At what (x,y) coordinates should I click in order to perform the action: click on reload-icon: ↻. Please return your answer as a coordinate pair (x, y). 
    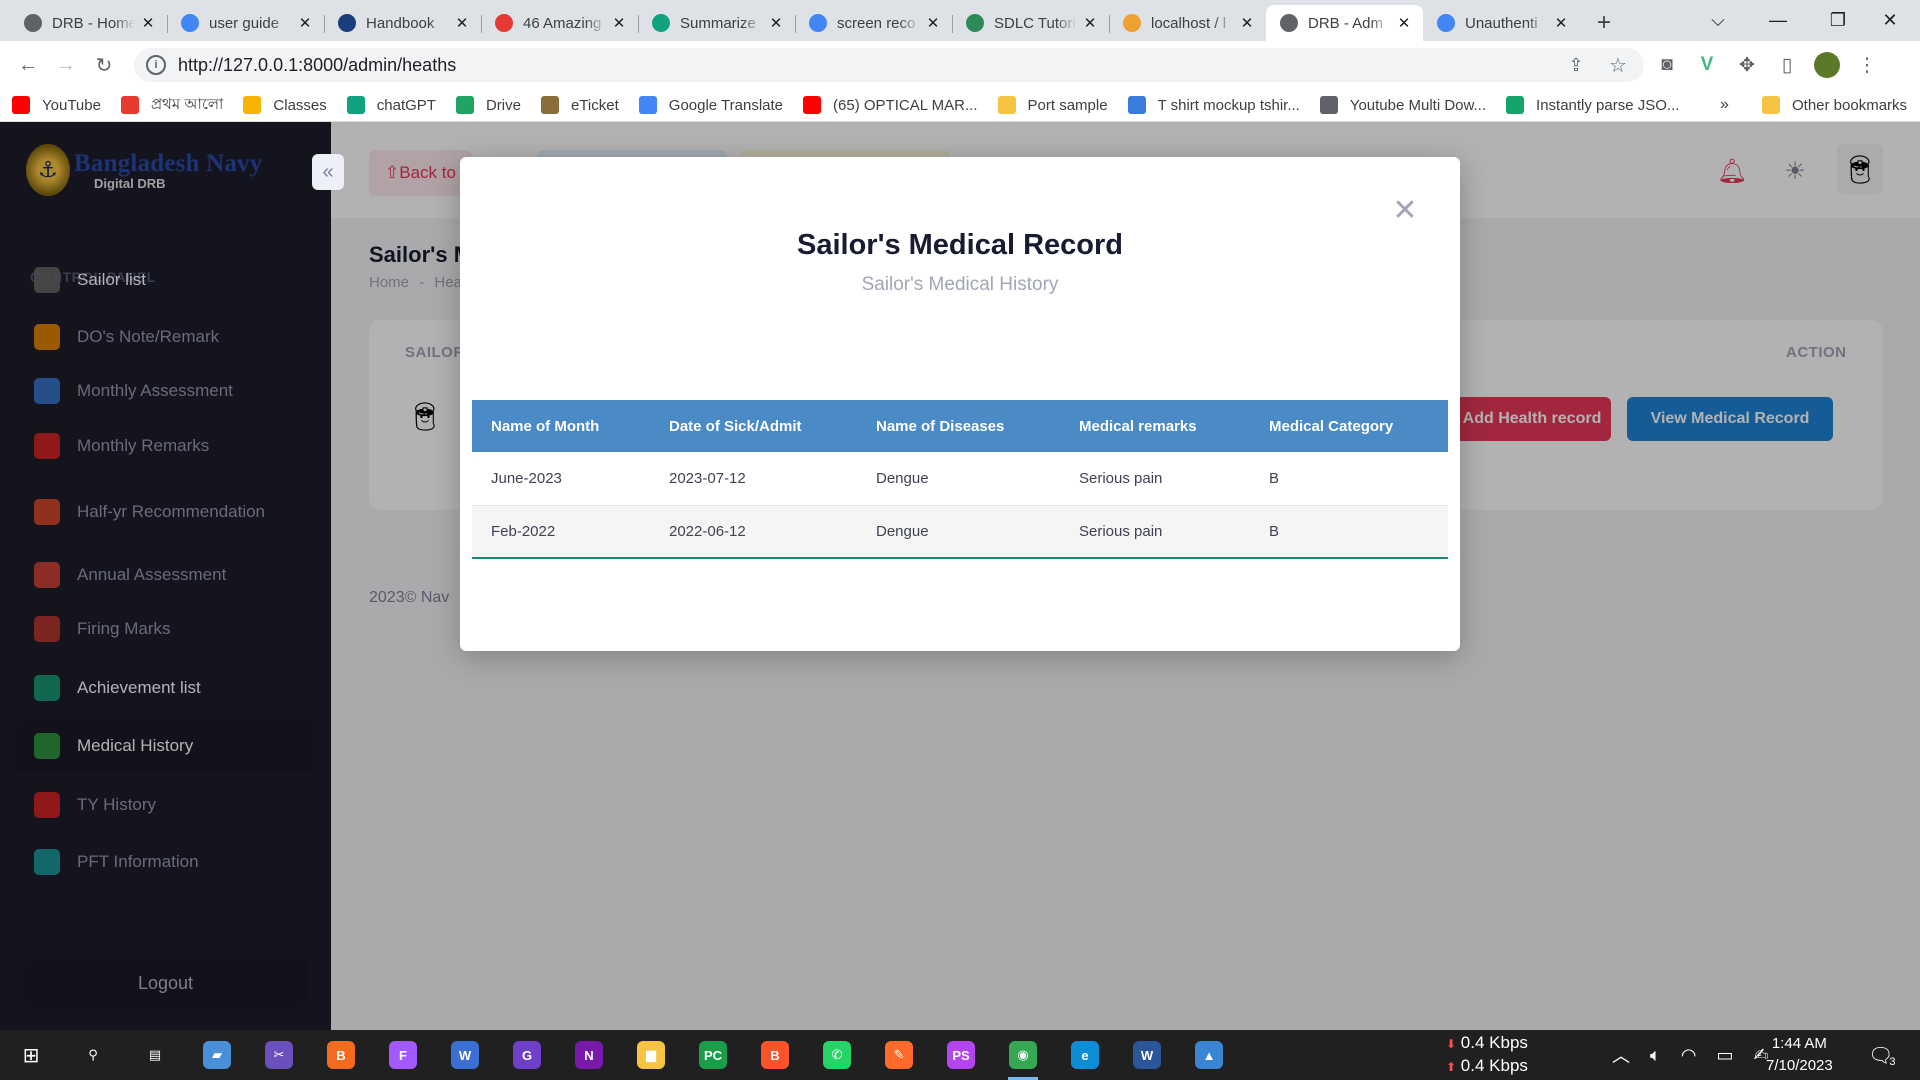
    Looking at the image, I should click on (104, 65).